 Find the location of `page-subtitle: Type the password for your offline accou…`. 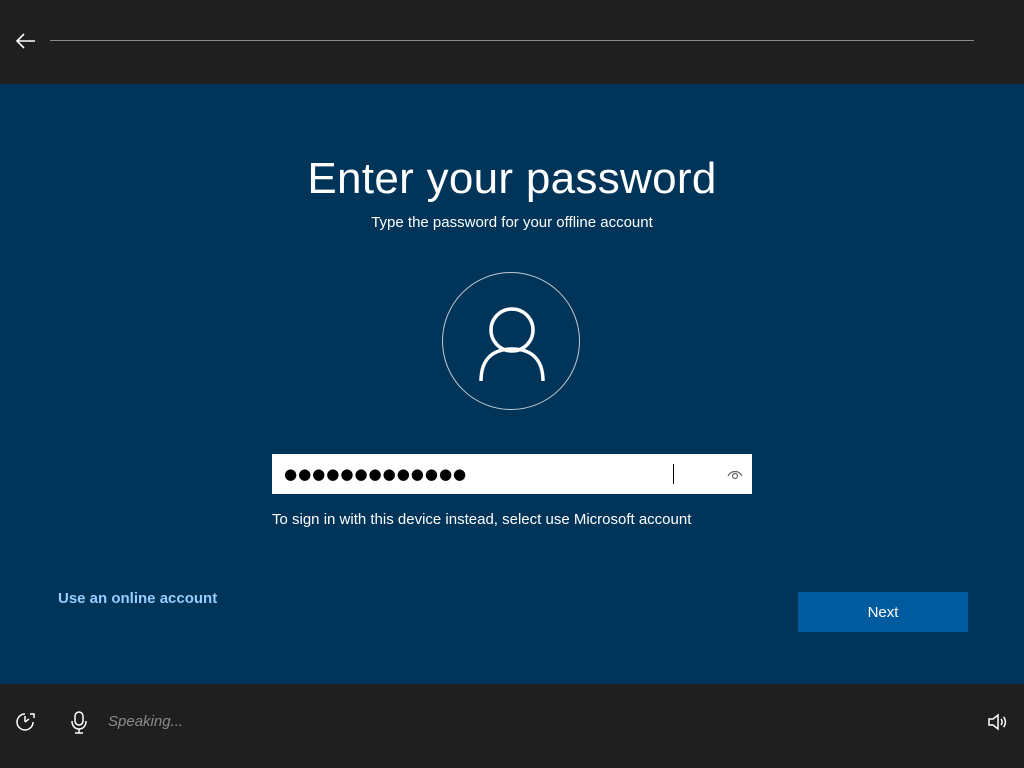

page-subtitle: Type the password for your offline accou… is located at coordinates (512, 222).